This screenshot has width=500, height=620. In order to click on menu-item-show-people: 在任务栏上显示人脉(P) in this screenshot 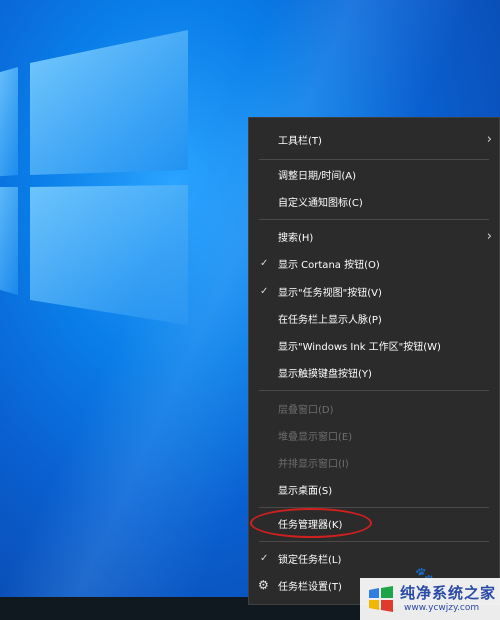, I will do `click(374, 318)`.